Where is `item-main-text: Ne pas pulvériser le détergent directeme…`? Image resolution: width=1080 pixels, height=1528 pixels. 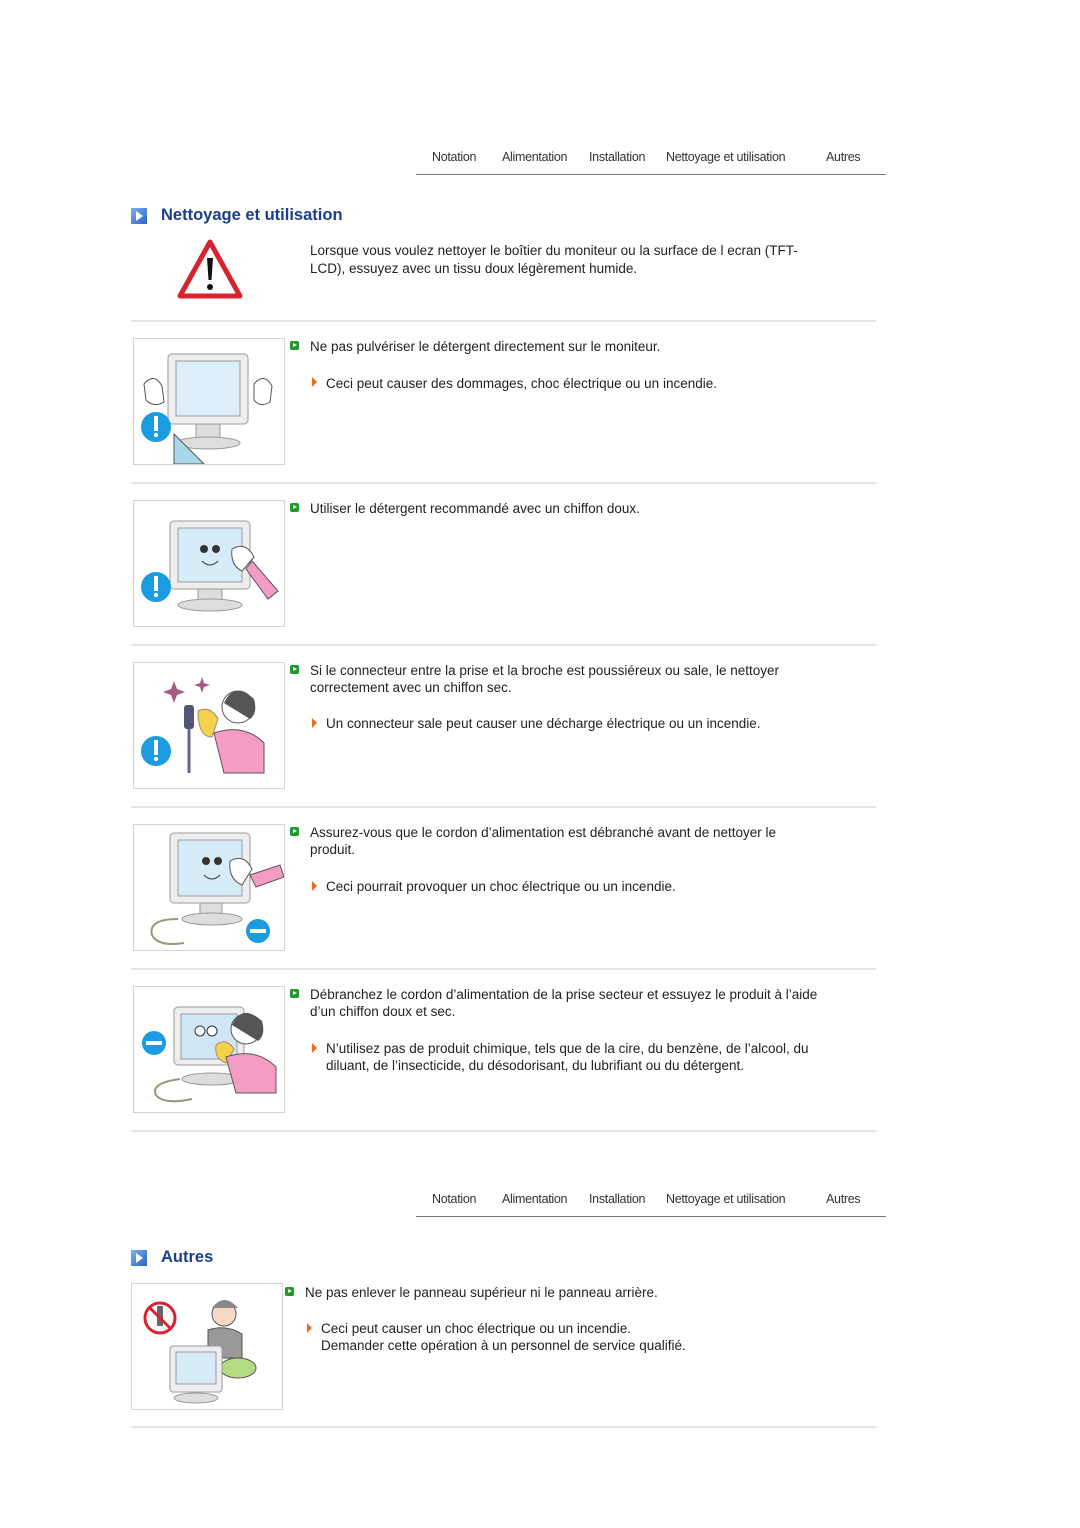
item-main-text: Ne pas pulvériser le détergent directeme… is located at coordinates (485, 346).